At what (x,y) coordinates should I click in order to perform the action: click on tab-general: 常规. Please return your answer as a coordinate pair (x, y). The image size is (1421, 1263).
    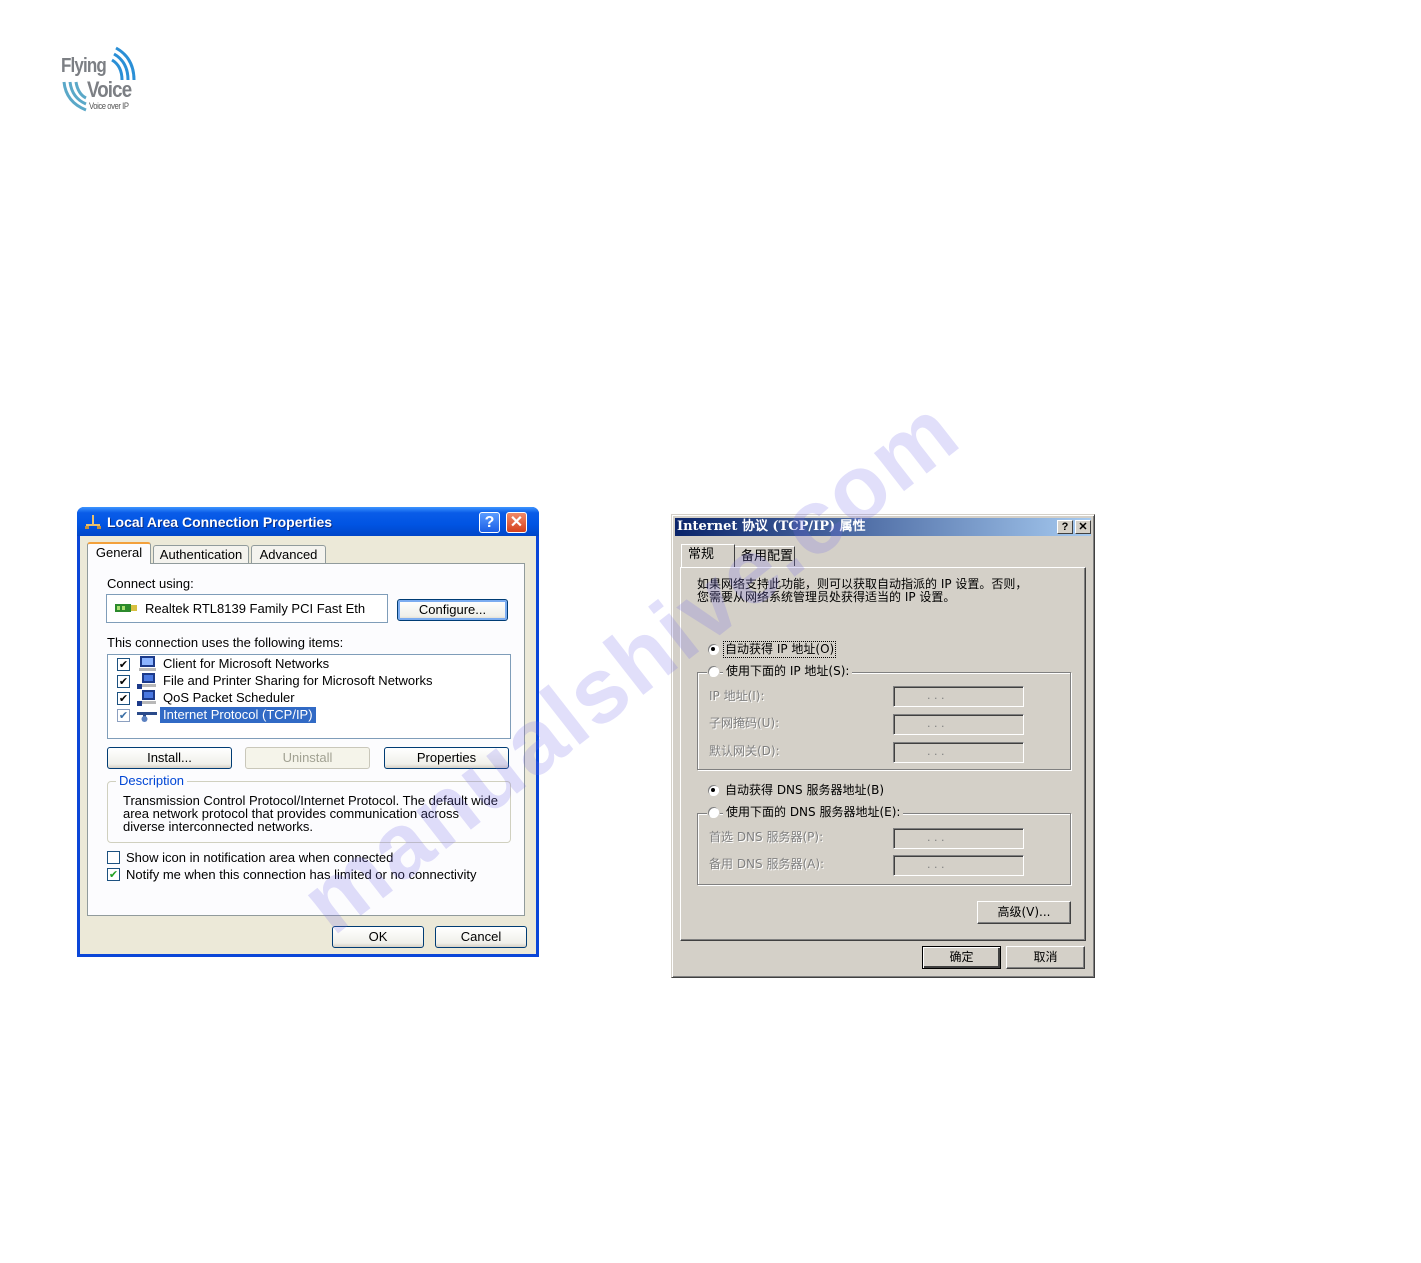
    Looking at the image, I should click on (708, 555).